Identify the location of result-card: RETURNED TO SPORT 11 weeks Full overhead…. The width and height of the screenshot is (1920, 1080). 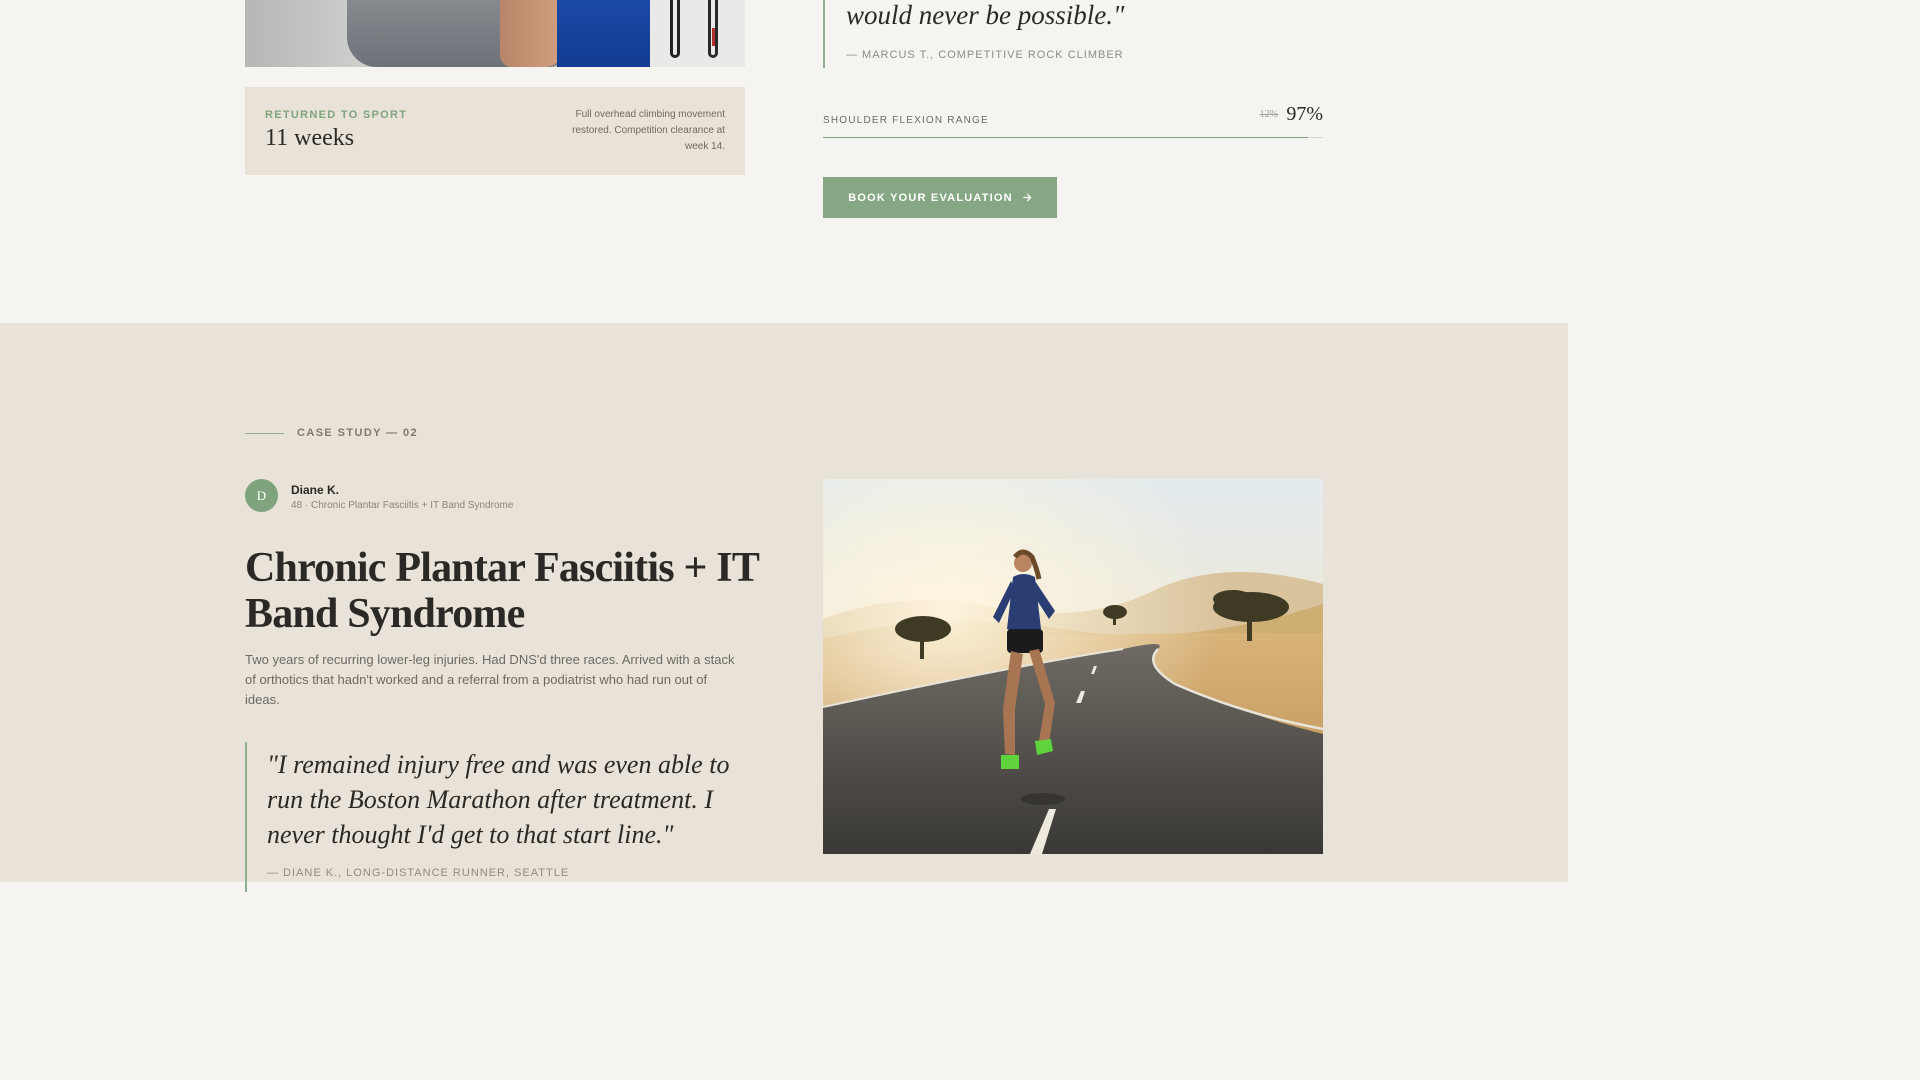
(495, 131).